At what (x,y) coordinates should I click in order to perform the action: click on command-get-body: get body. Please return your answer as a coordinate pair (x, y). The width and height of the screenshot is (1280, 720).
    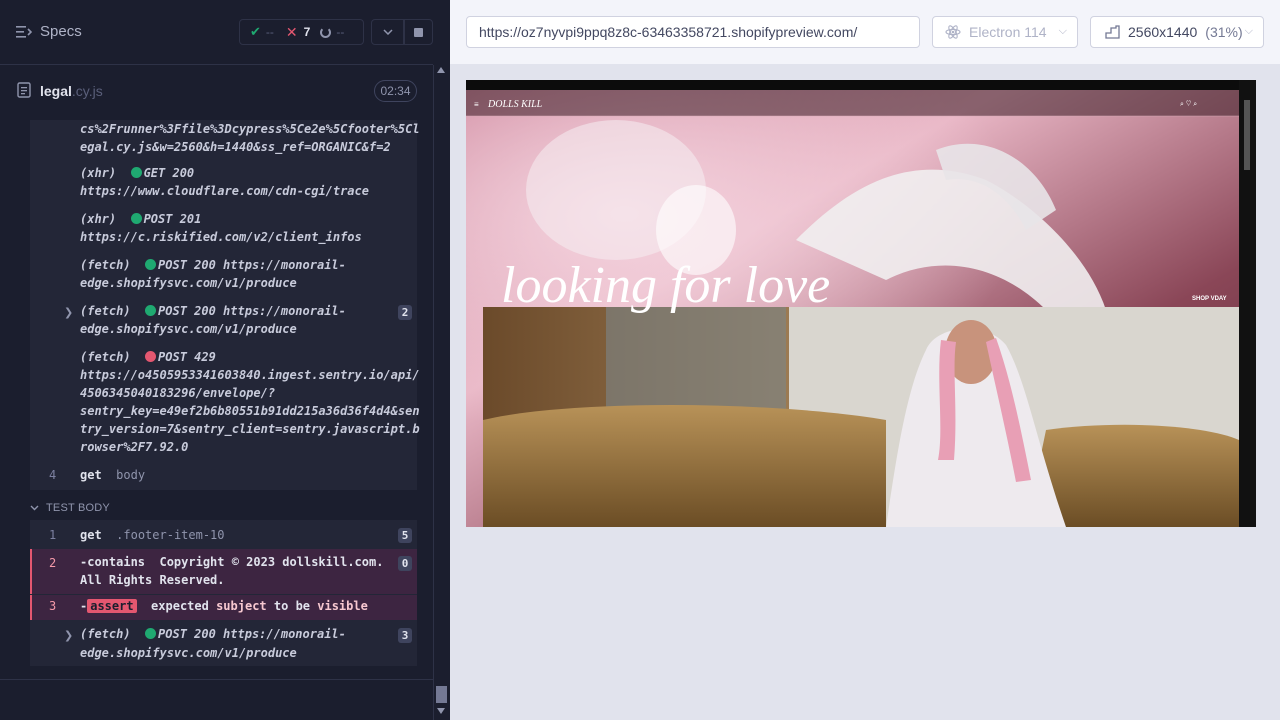
    Looking at the image, I should click on (112, 475).